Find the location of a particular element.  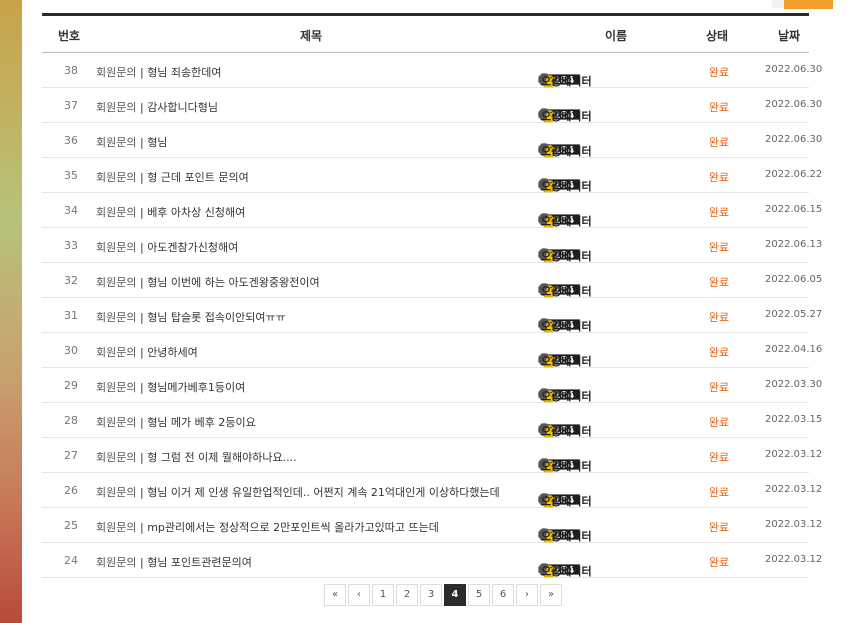

post-title-link: 회원문의 | 감사합니다형님 is located at coordinates (157, 107).